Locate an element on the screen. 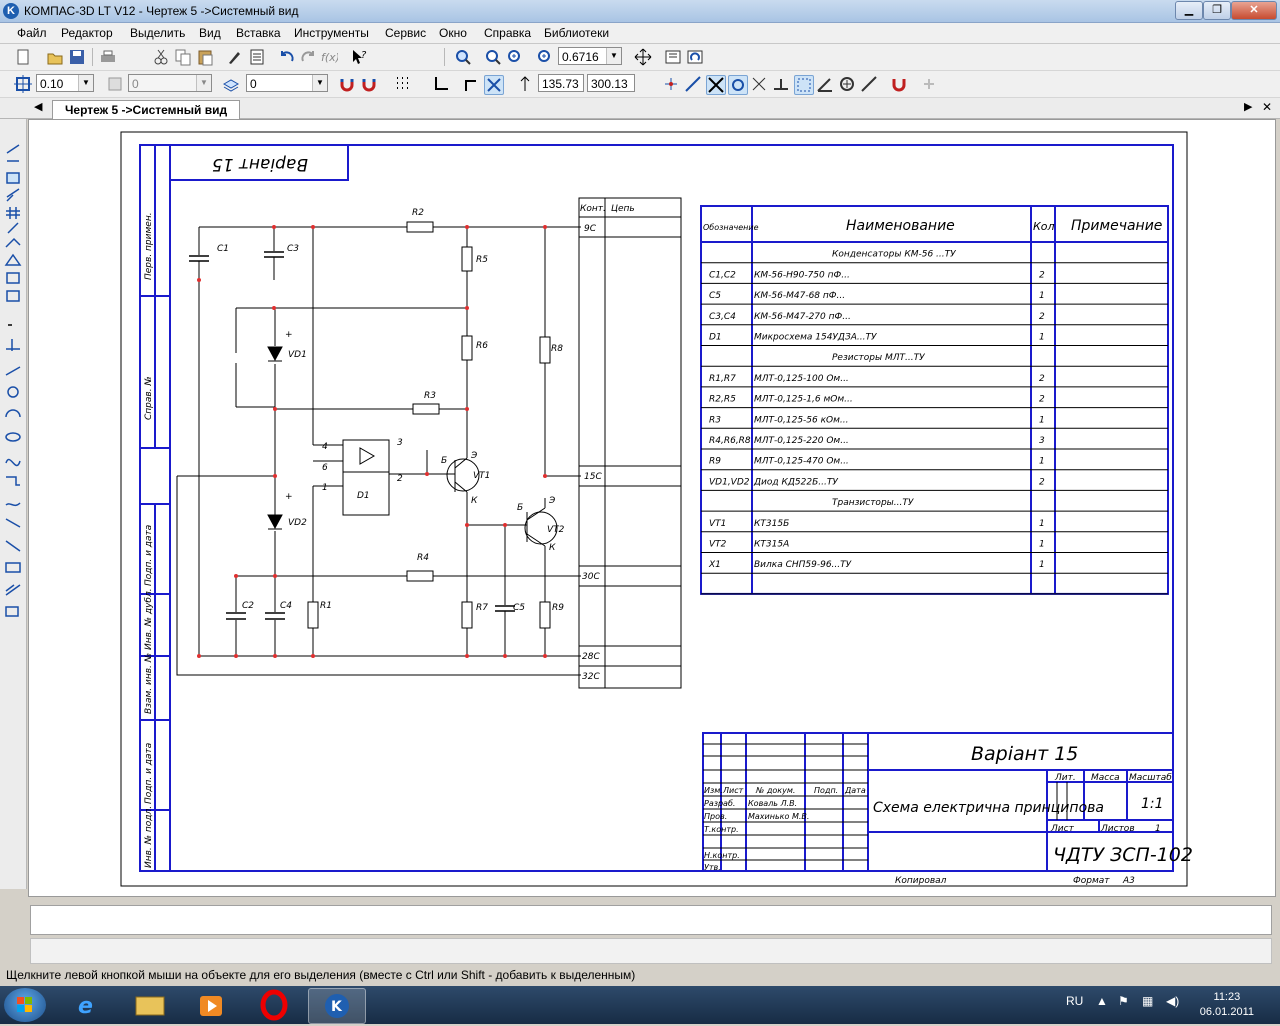  snap-extra-button is located at coordinates (929, 84).